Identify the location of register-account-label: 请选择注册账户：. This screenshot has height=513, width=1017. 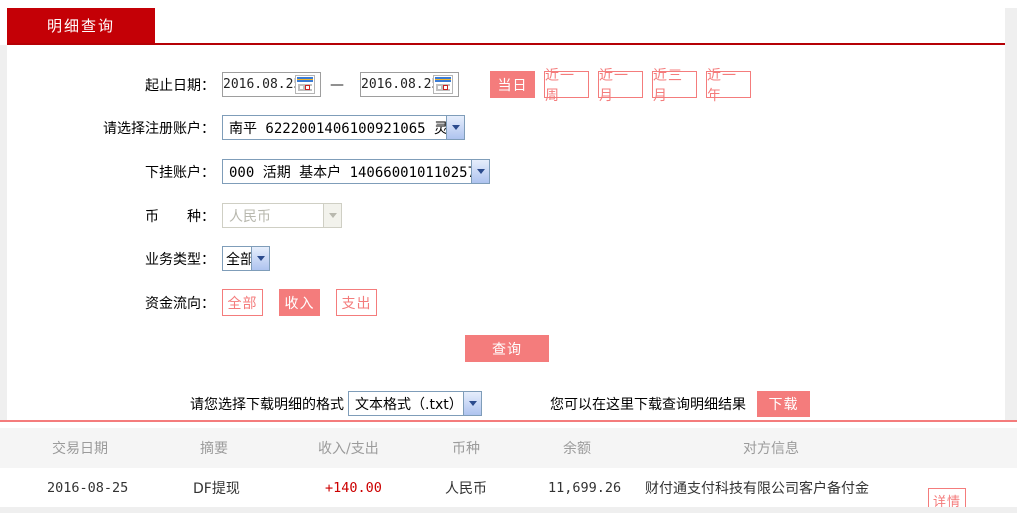
(159, 128).